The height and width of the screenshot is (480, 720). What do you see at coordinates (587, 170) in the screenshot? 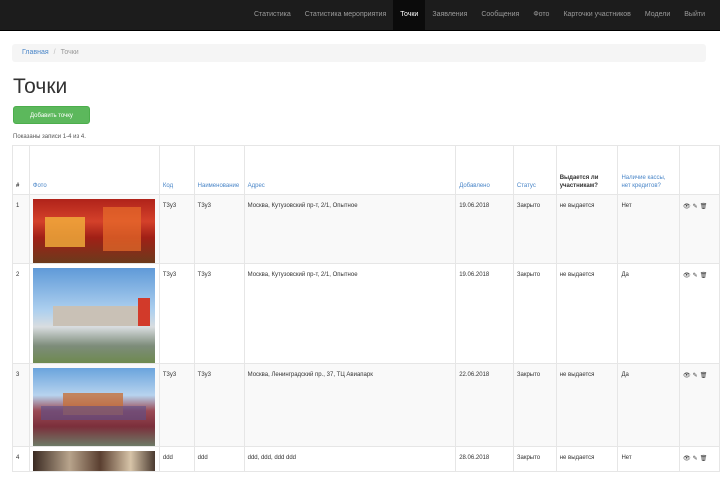
I see `header-issued: Выдается ли участникам?` at bounding box center [587, 170].